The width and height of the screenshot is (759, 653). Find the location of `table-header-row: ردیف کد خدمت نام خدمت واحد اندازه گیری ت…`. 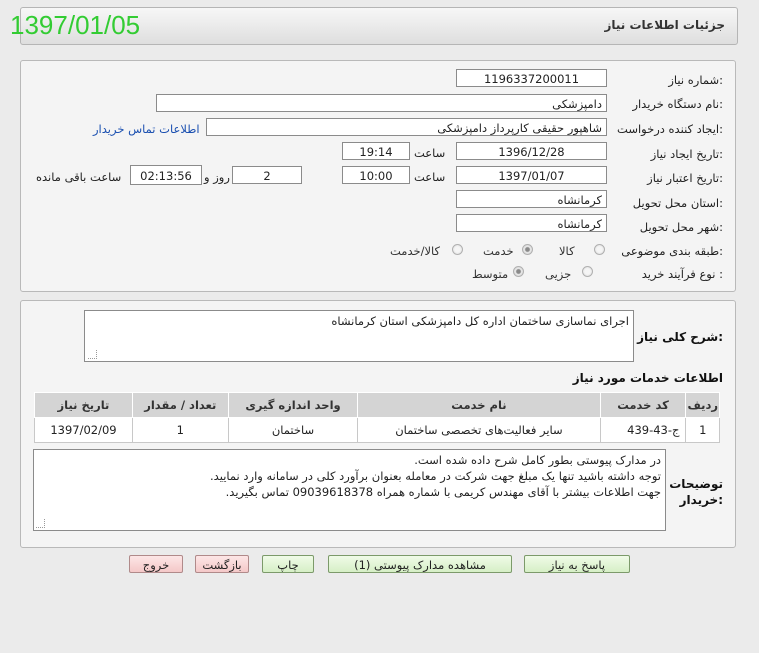

table-header-row: ردیف کد خدمت نام خدمت واحد اندازه گیری ت… is located at coordinates (377, 405).